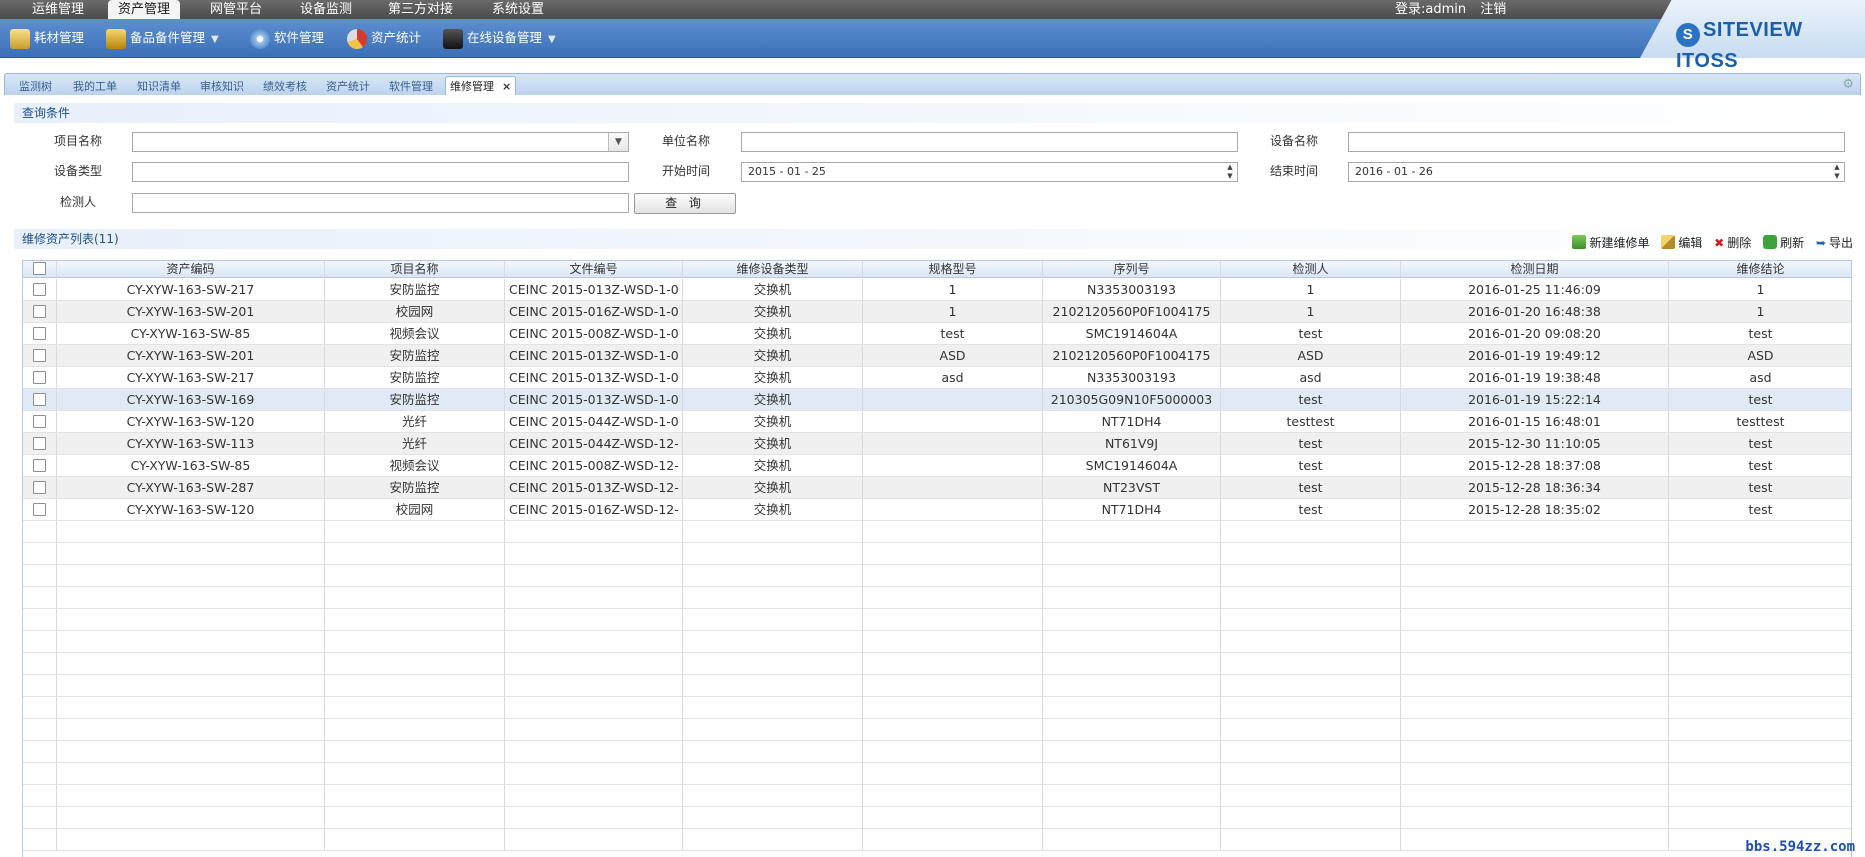  What do you see at coordinates (58, 9) in the screenshot?
I see `menu-ops: 运维管理` at bounding box center [58, 9].